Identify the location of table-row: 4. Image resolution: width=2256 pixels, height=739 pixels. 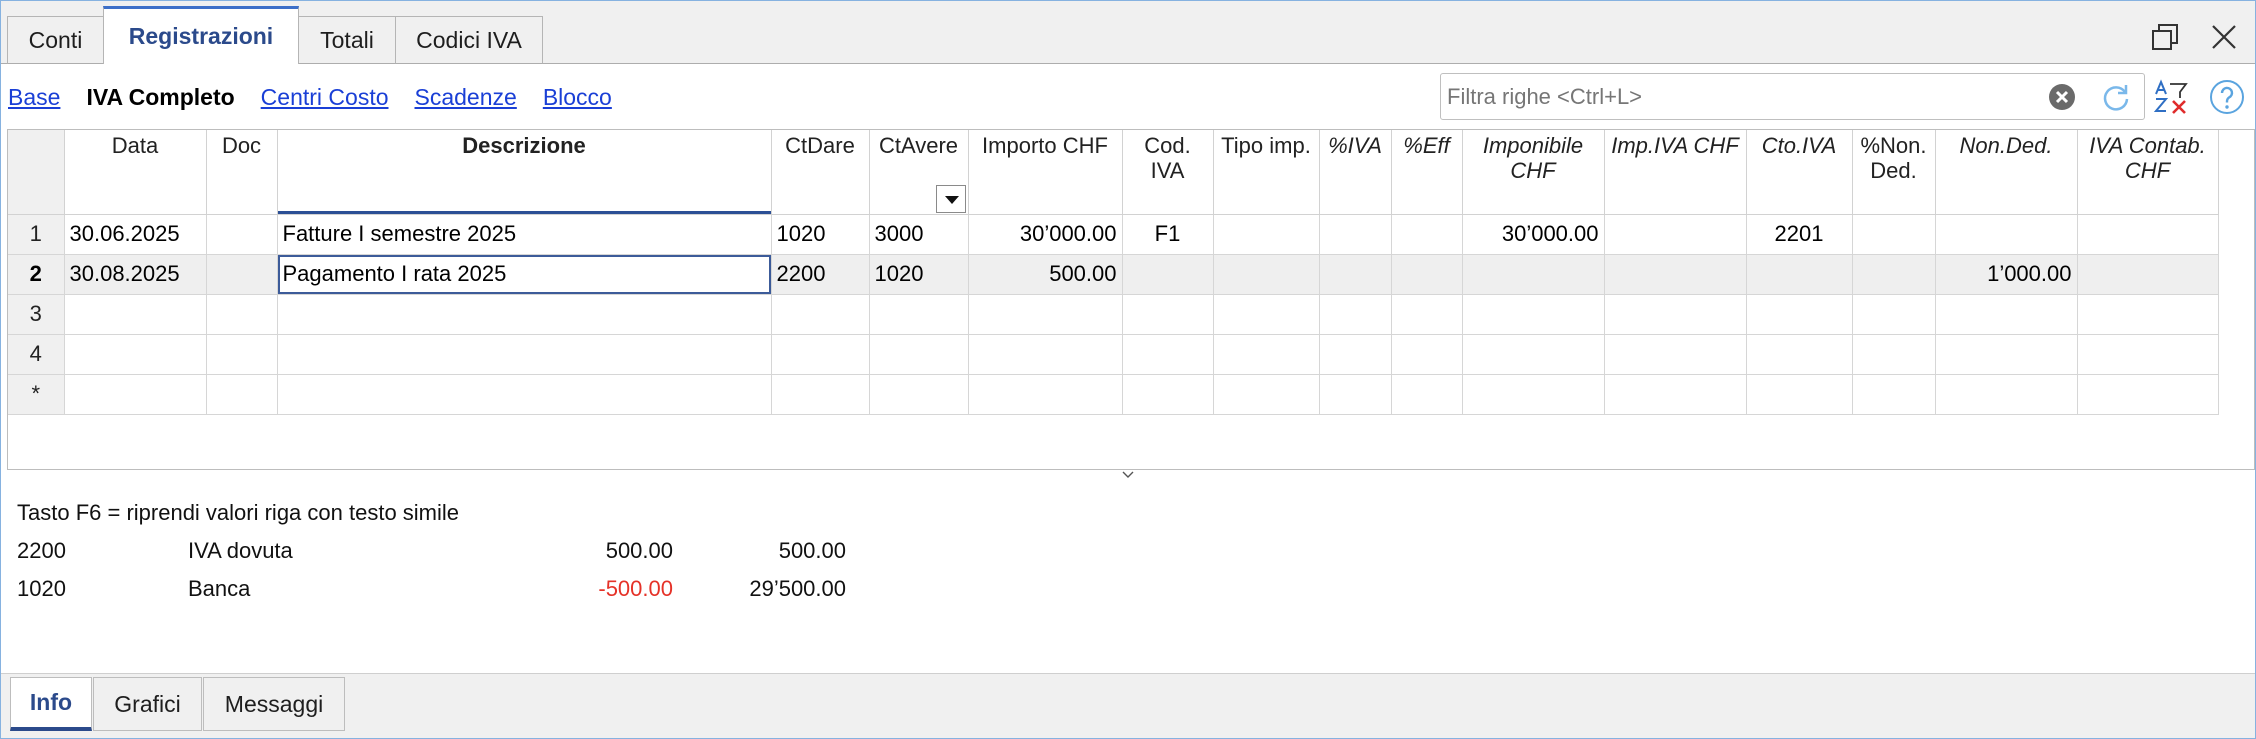
(1113, 354).